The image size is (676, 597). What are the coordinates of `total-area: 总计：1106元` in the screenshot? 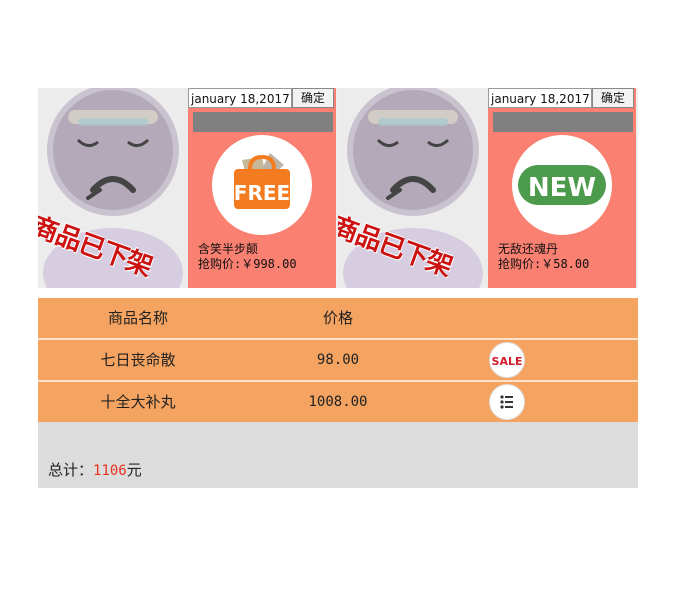 It's located at (338, 455).